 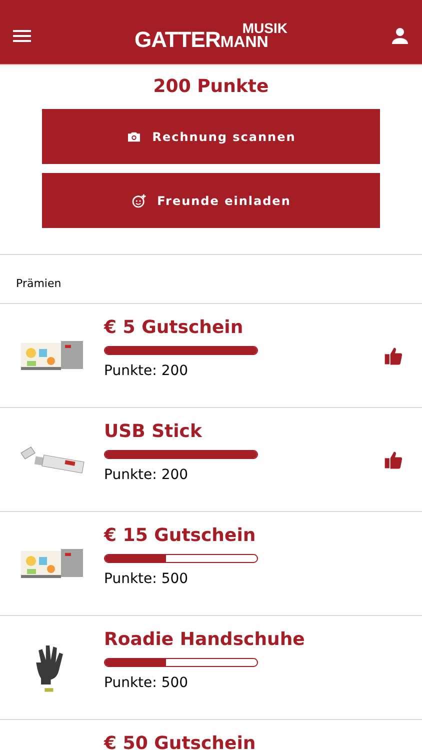 I want to click on reward-title: € 5 Gutschein, so click(x=174, y=327).